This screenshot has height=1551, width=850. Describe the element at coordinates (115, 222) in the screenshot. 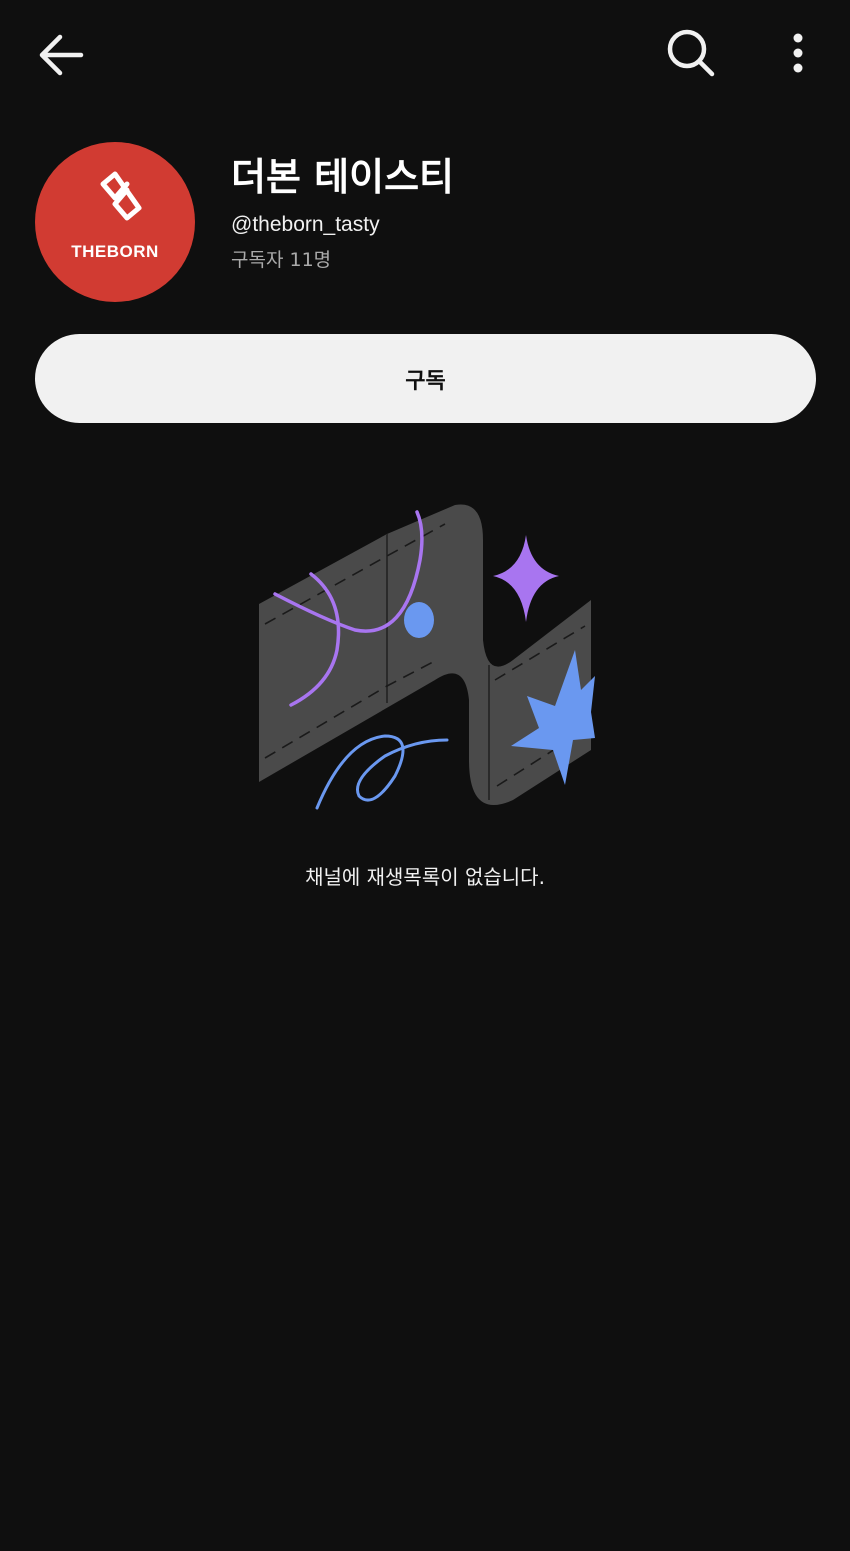

I see `channel-avatar: THEBORN` at that location.